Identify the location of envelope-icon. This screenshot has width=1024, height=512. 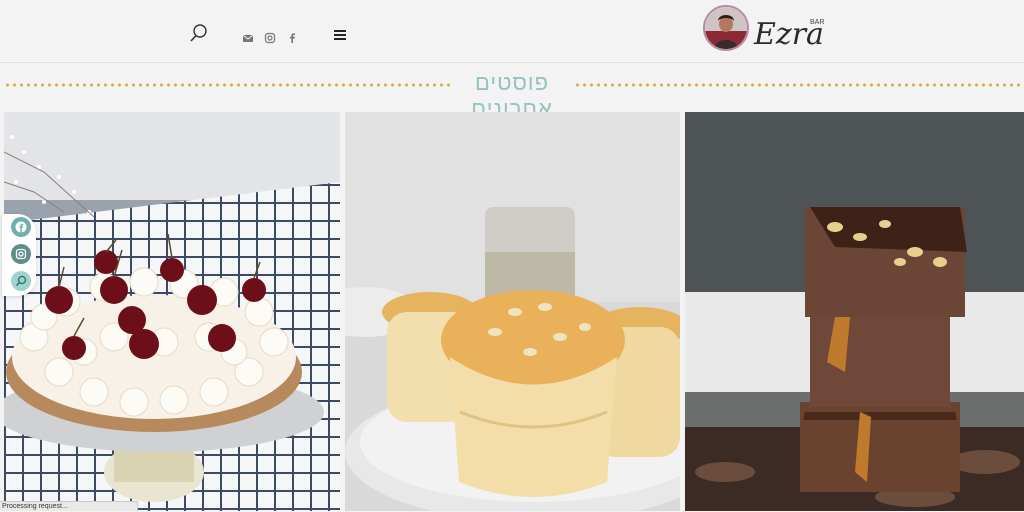
(248, 35).